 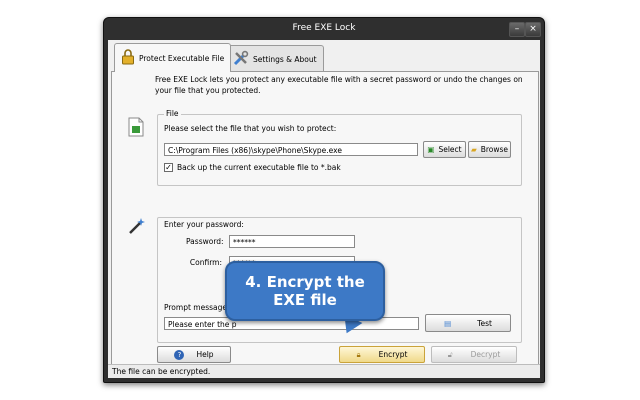 What do you see at coordinates (179, 354) in the screenshot?
I see `help-icon: ?` at bounding box center [179, 354].